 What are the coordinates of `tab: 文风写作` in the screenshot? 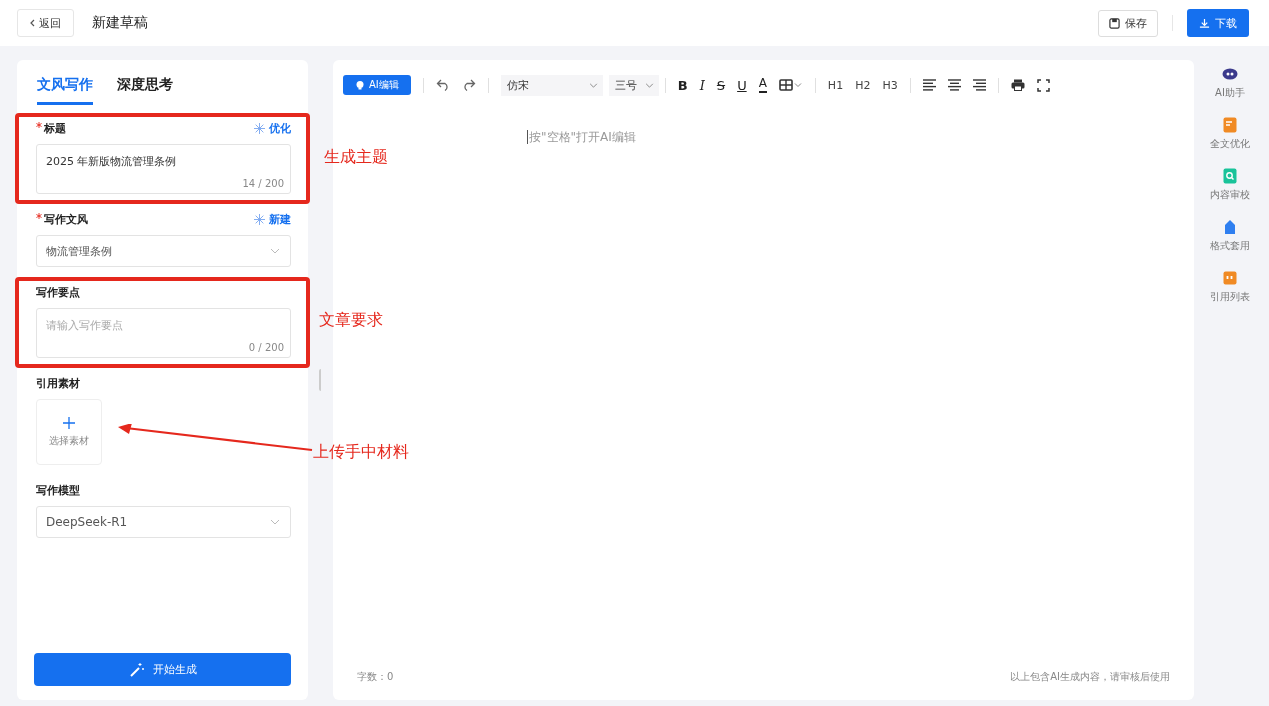 It's located at (65, 89).